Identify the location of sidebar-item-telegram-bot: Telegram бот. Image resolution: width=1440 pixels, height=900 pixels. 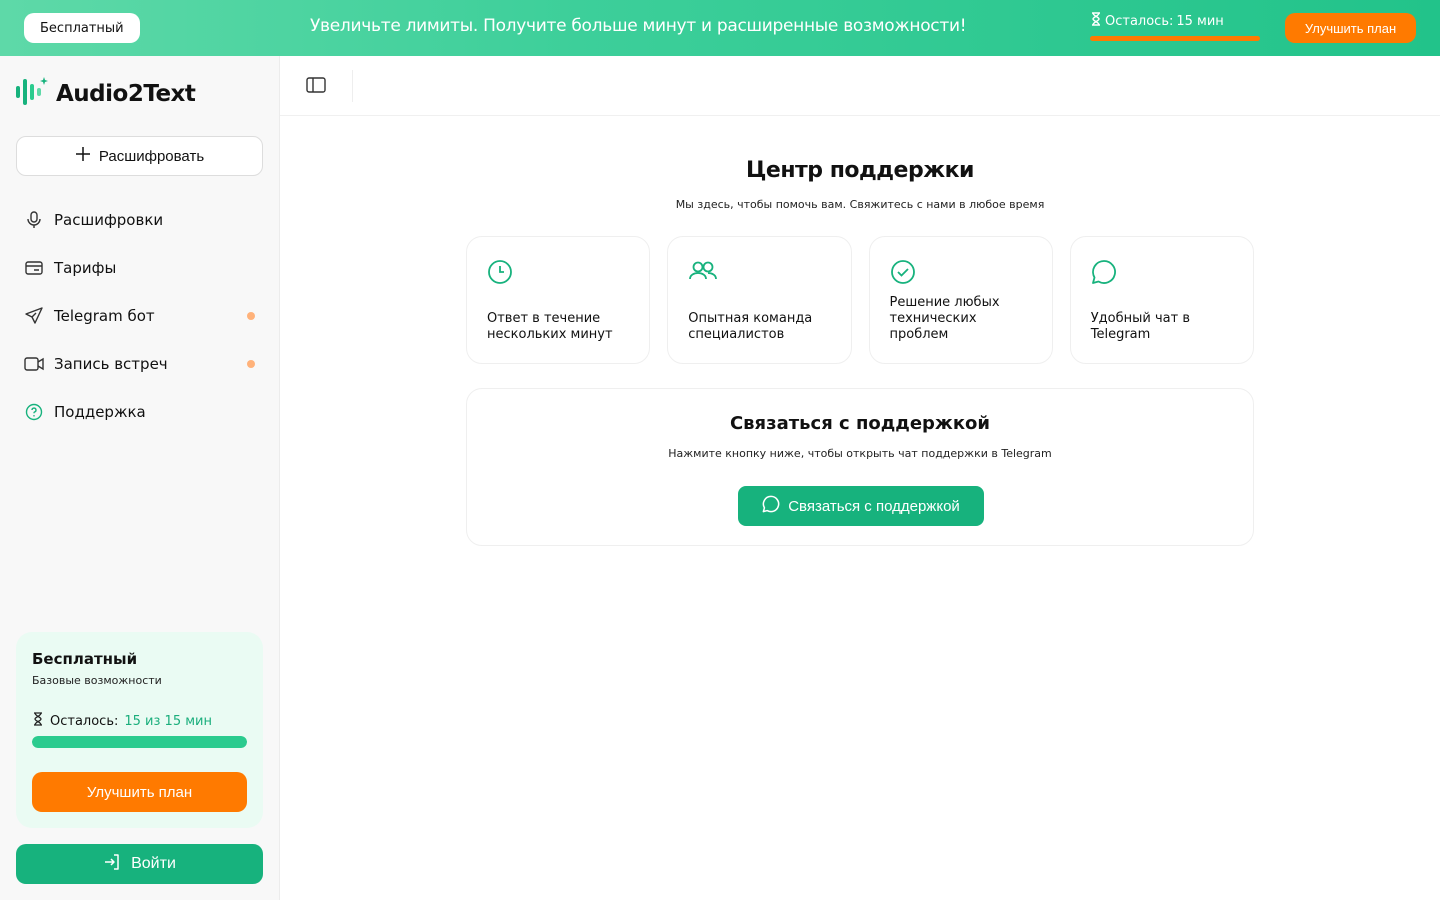
(139, 316).